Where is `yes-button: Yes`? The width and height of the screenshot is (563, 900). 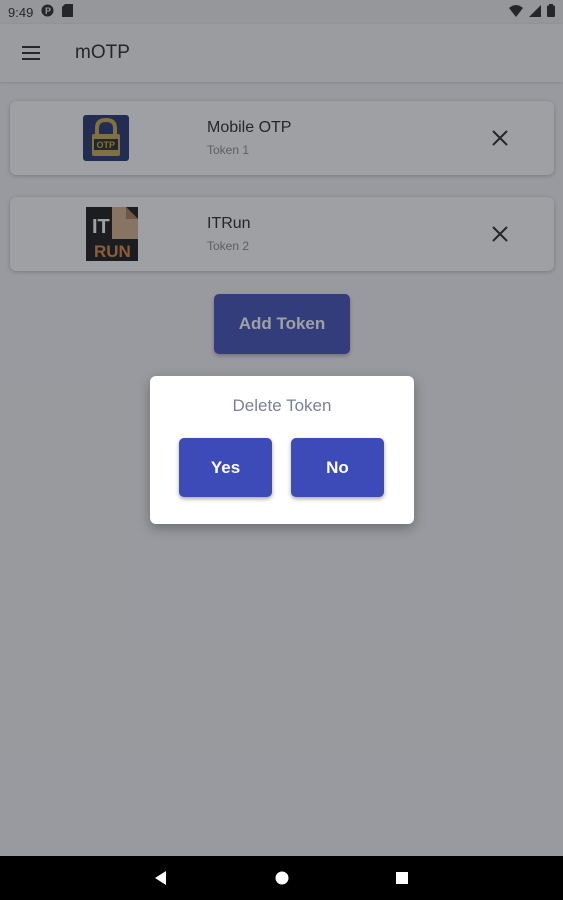
yes-button: Yes is located at coordinates (225, 467).